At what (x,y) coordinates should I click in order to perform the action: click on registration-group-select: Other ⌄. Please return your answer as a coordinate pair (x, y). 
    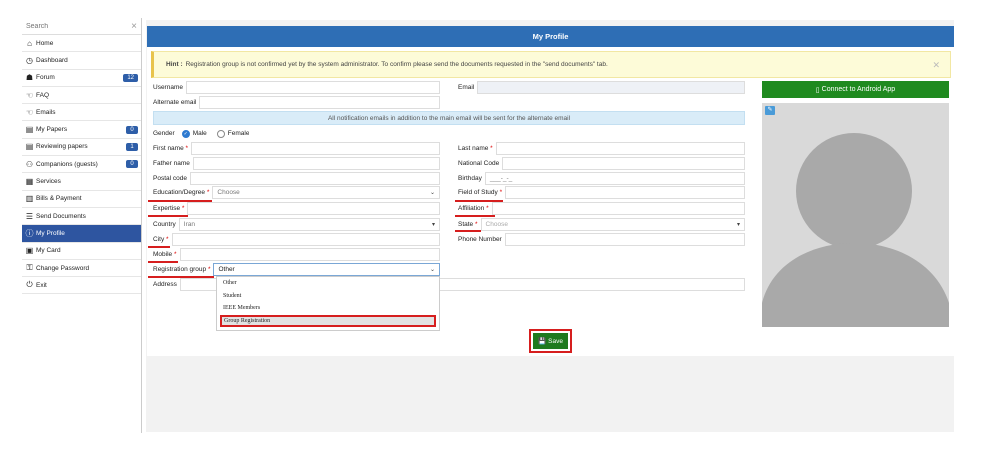
    Looking at the image, I should click on (326, 269).